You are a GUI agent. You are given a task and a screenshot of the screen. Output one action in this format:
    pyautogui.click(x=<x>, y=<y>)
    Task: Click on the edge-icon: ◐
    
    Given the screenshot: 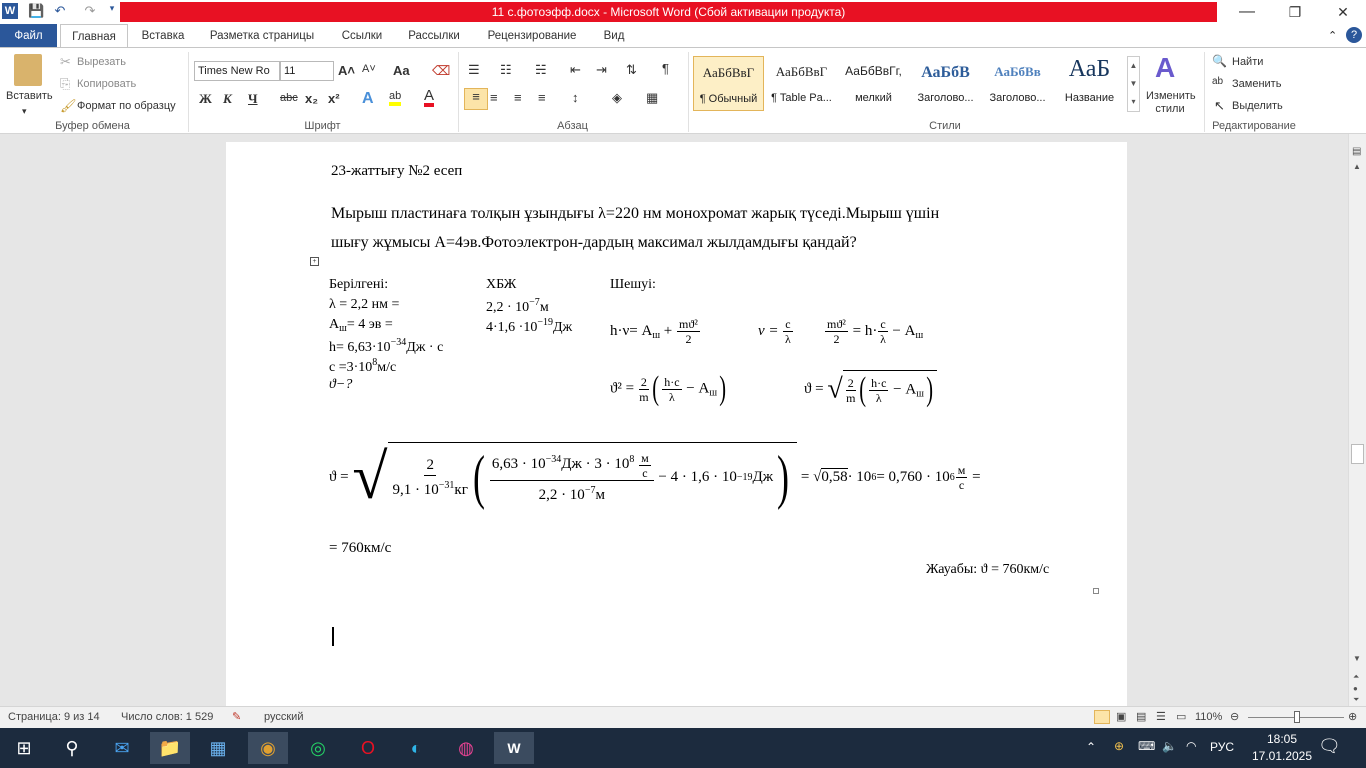 What is the action you would take?
    pyautogui.click(x=416, y=748)
    